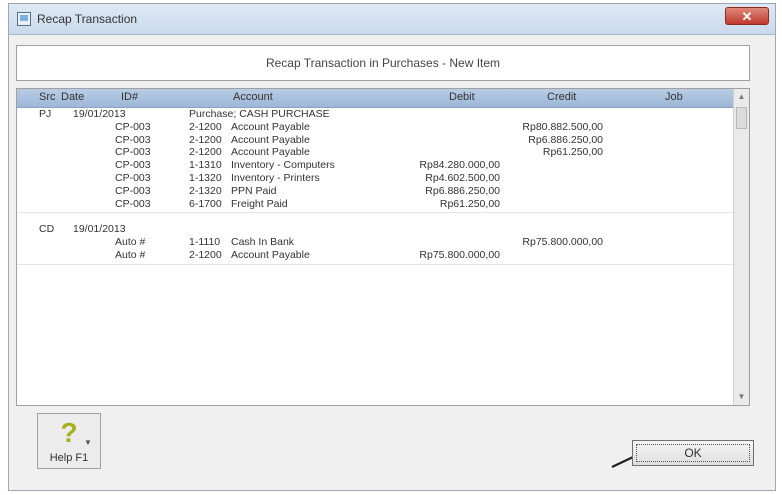 The width and height of the screenshot is (782, 495). Describe the element at coordinates (565, 139) in the screenshot. I see `row-credit: Rp6.886.250,00` at that location.